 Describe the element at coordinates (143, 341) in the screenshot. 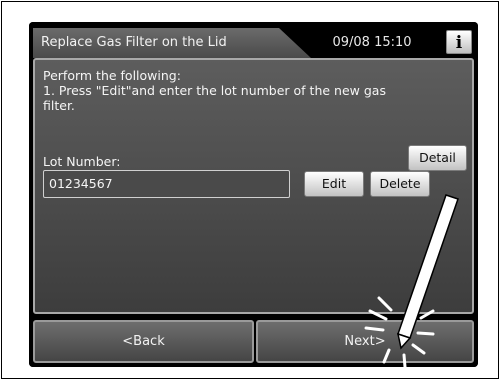

I see `back-button: <Back` at that location.